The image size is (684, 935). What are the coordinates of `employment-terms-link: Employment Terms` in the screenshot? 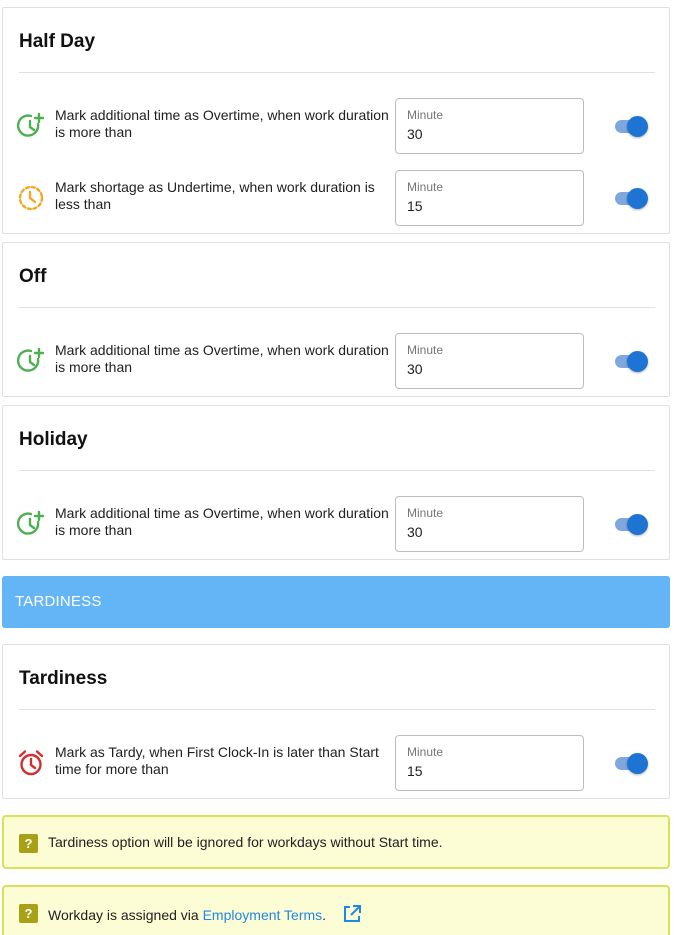 It's located at (263, 915).